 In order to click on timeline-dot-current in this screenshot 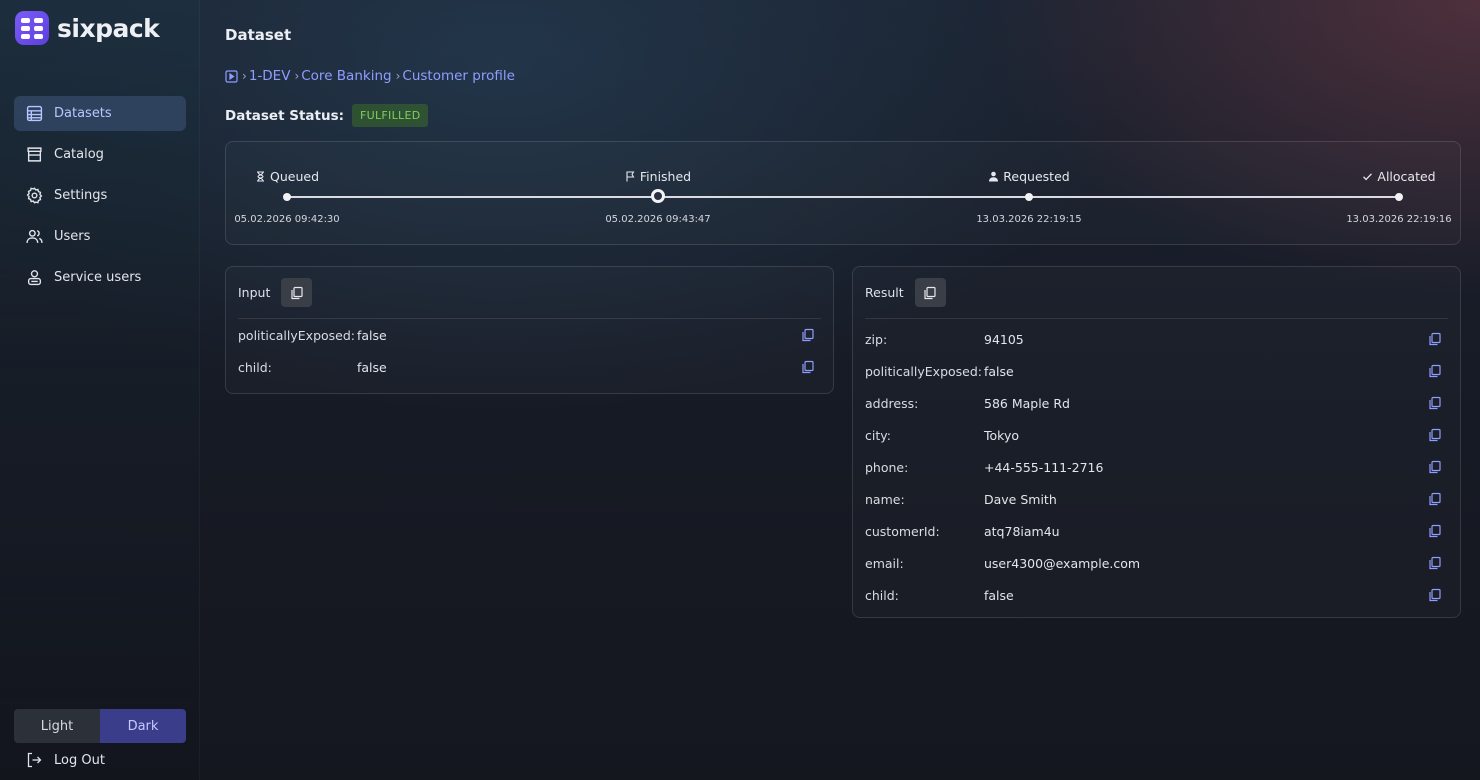, I will do `click(658, 196)`.